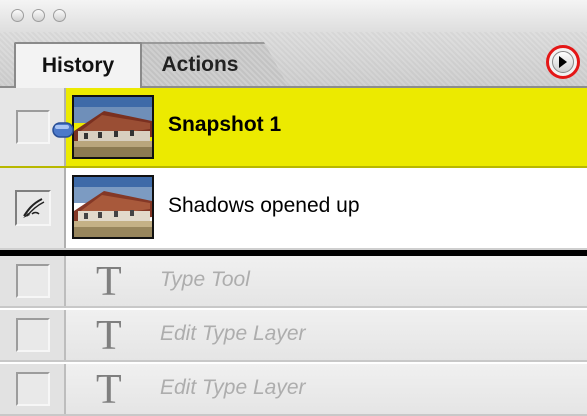 Image resolution: width=587 pixels, height=416 pixels. Describe the element at coordinates (293, 60) in the screenshot. I see `panel-tab-strip: History Actions` at that location.